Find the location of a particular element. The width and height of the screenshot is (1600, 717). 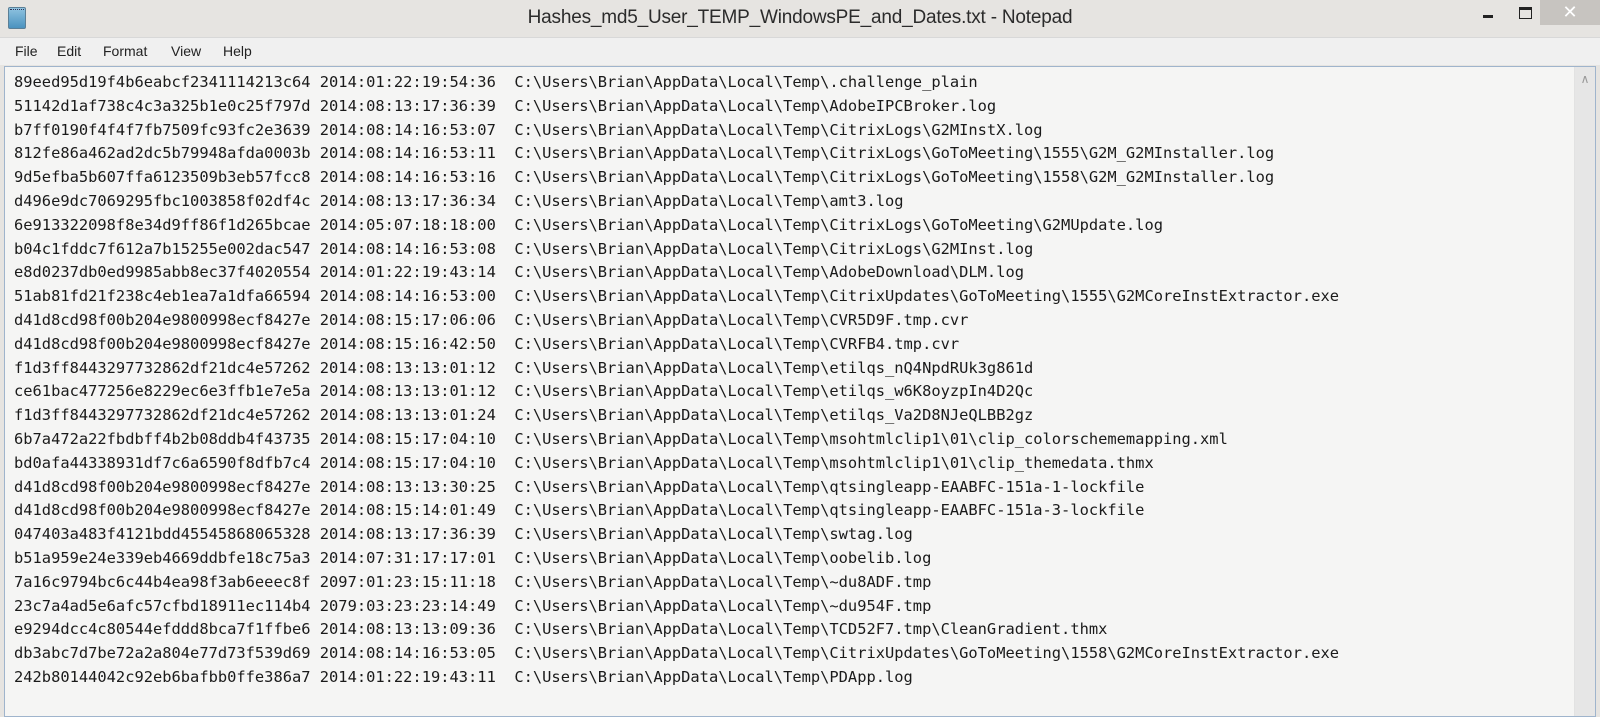

minimize-icon is located at coordinates (1487, 16).